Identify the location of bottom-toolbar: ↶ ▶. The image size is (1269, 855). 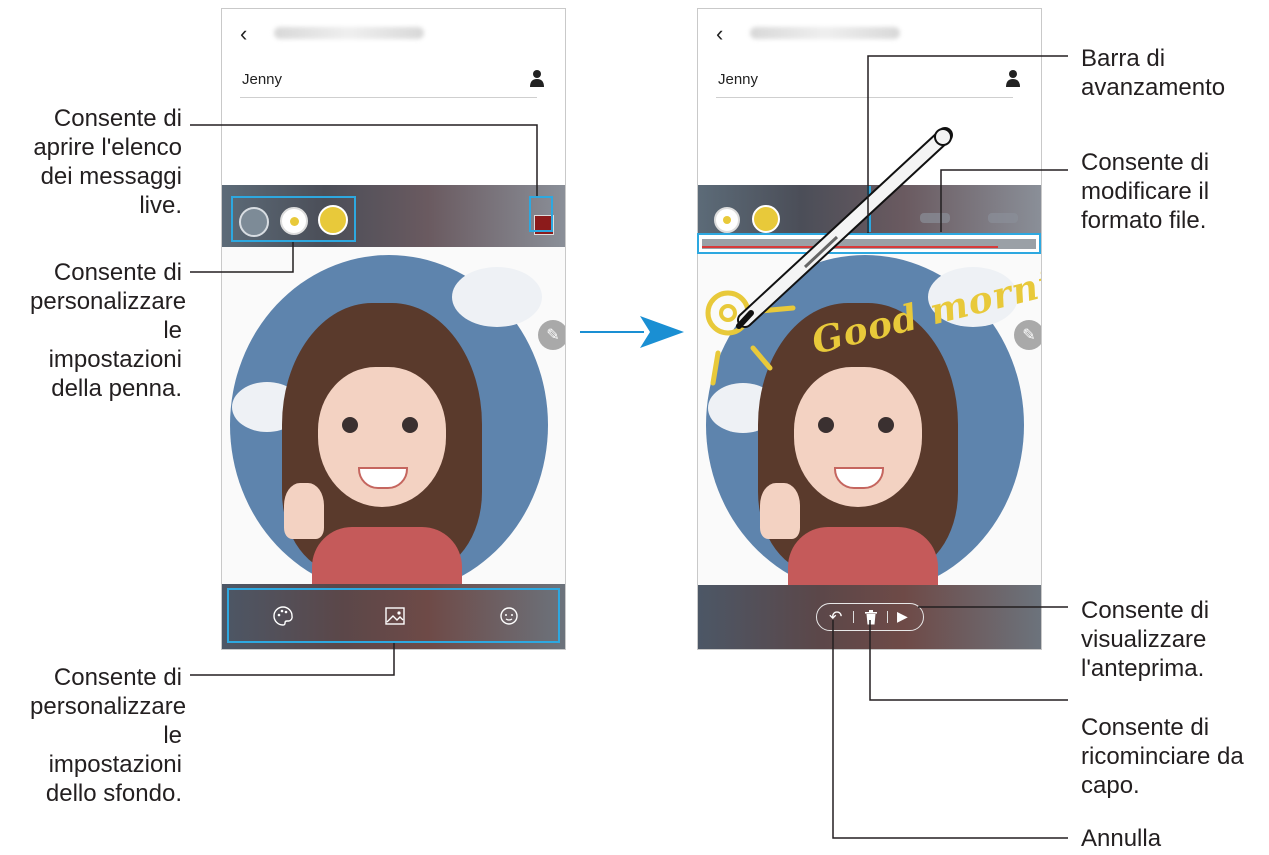
(869, 617).